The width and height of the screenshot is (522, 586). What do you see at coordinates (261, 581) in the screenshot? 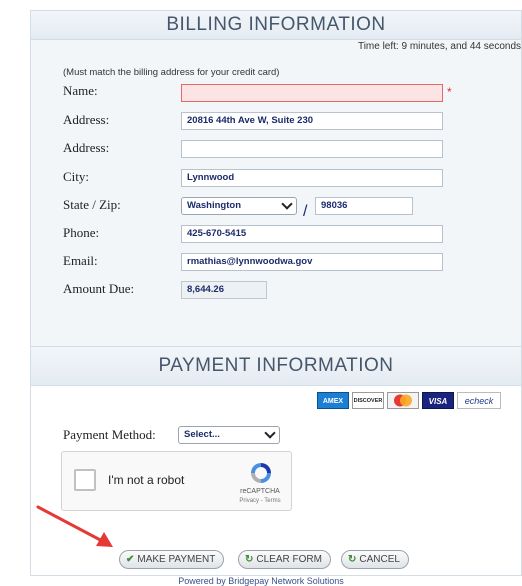
I see `footer-text: Powered by Bridgepay Network Solutions` at bounding box center [261, 581].